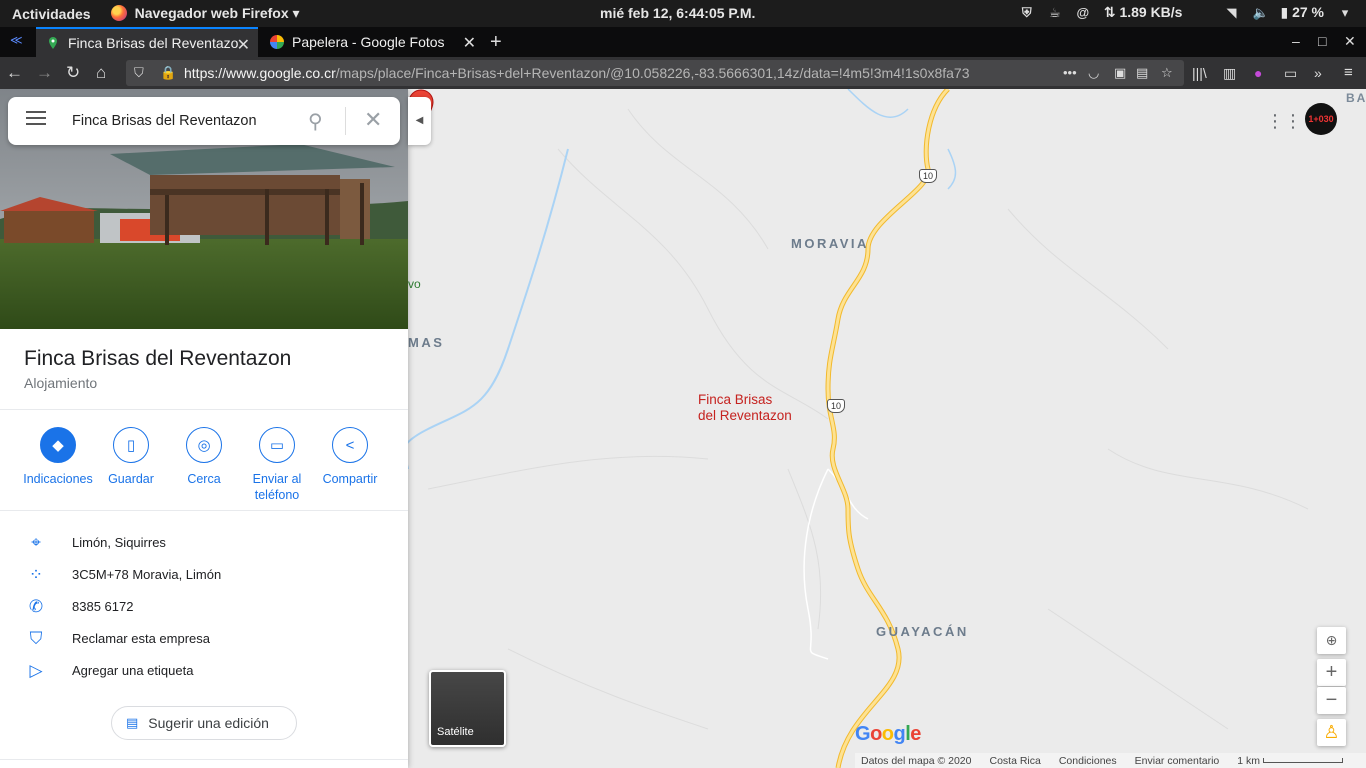 This screenshot has width=1366, height=768. What do you see at coordinates (1143, 12) in the screenshot?
I see `network-speed: ⇅ 1.89 KB/s` at bounding box center [1143, 12].